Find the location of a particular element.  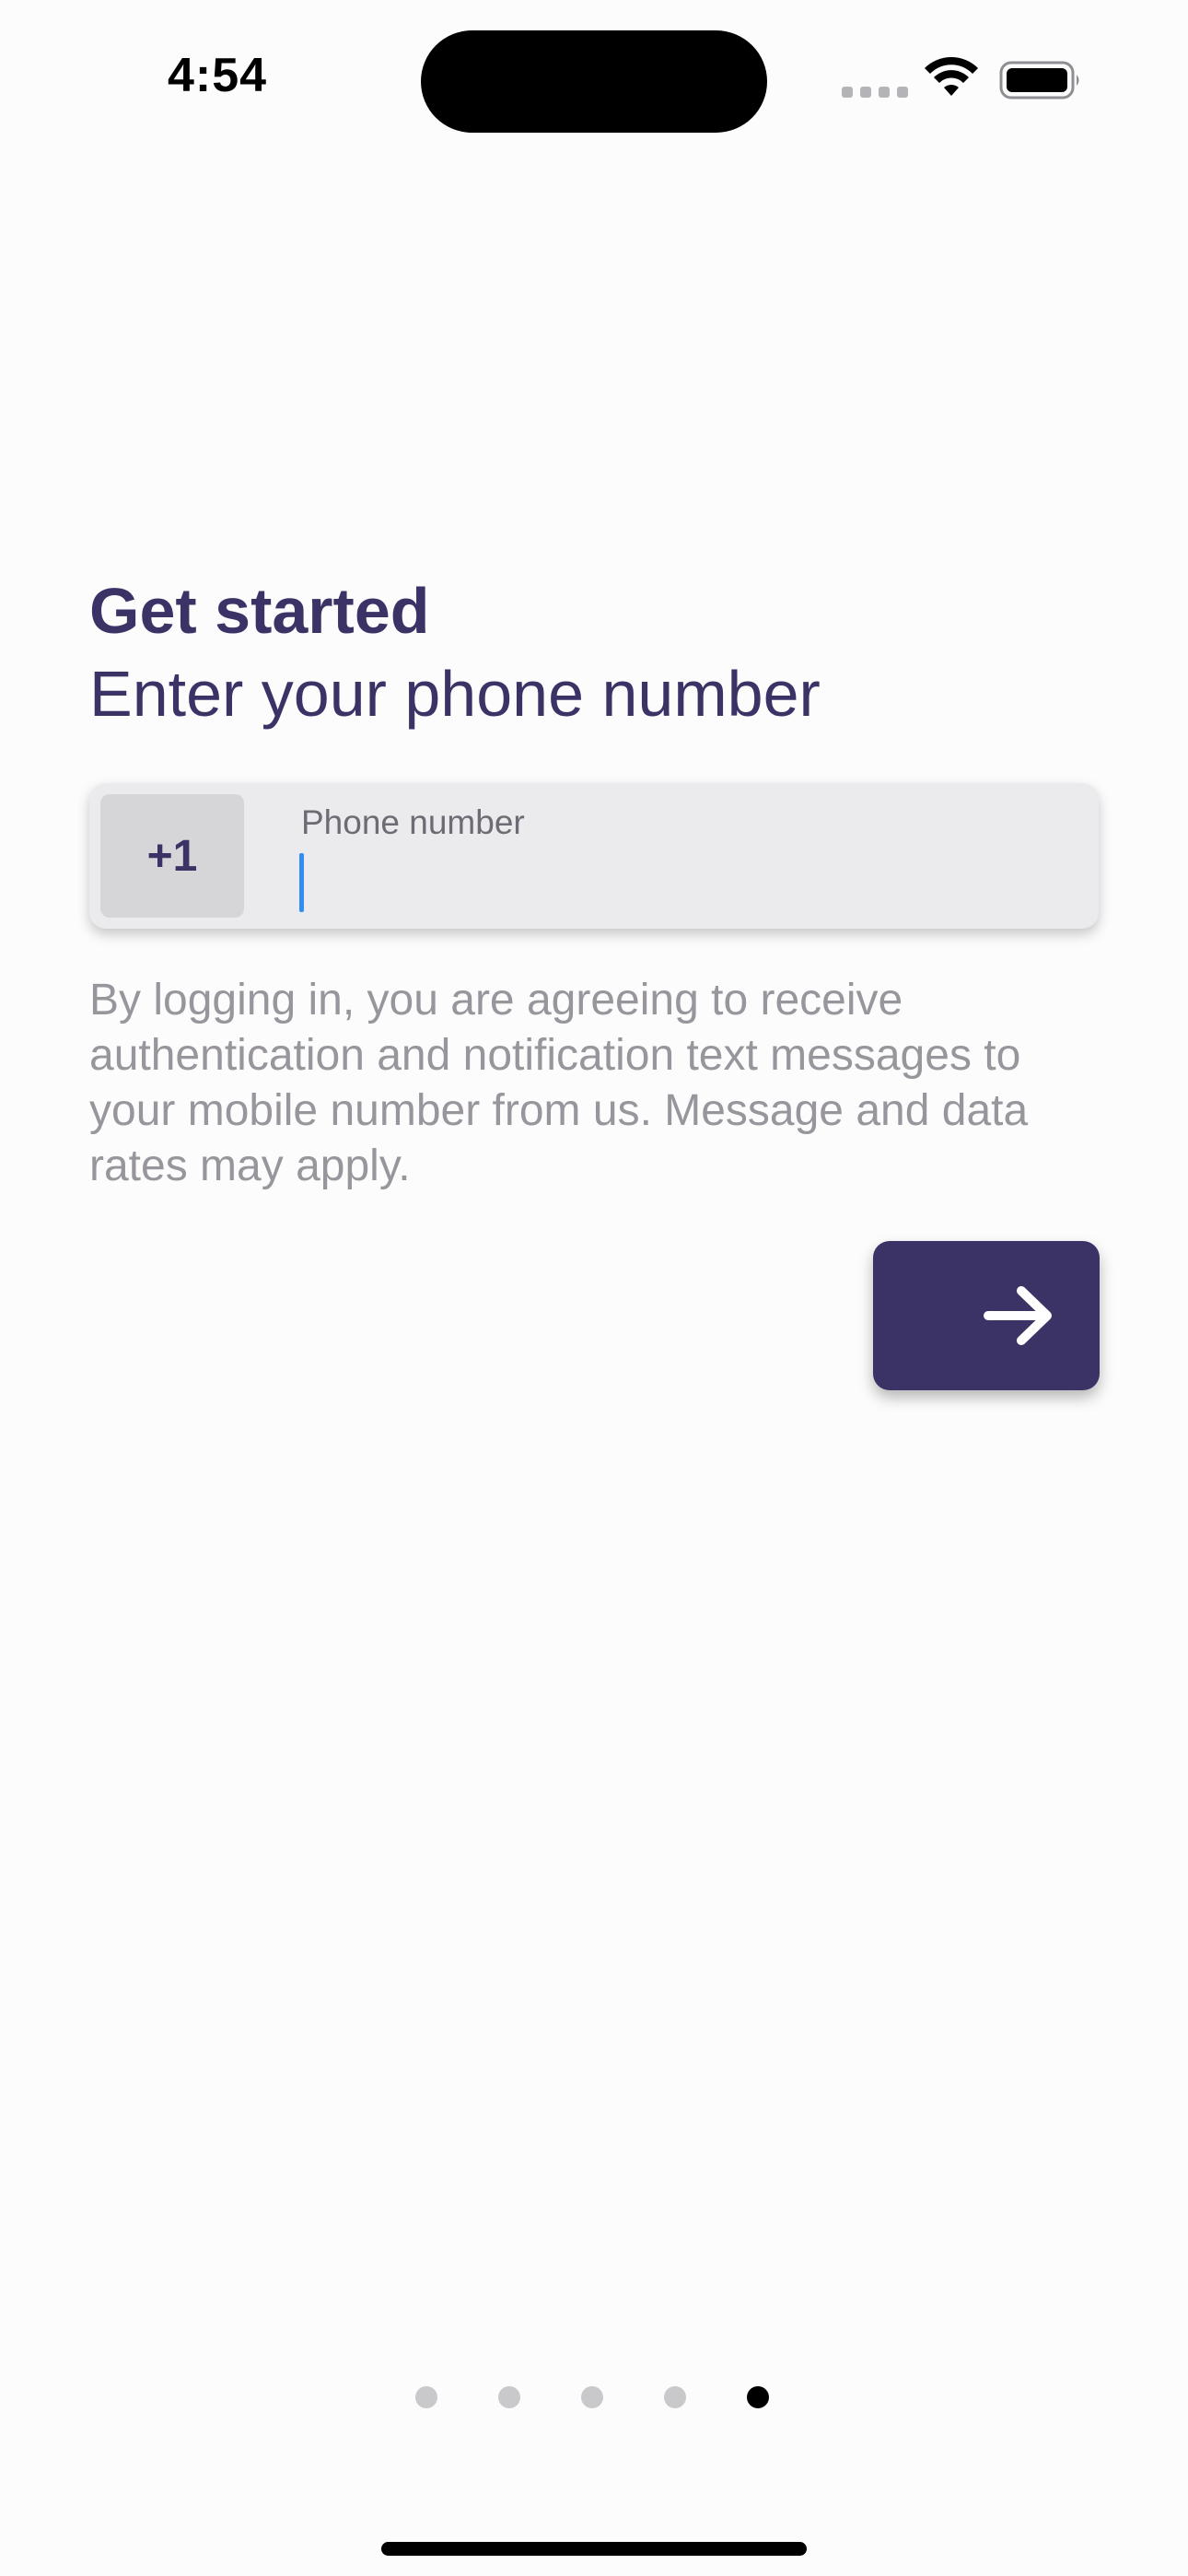

home-indicator is located at coordinates (594, 2549).